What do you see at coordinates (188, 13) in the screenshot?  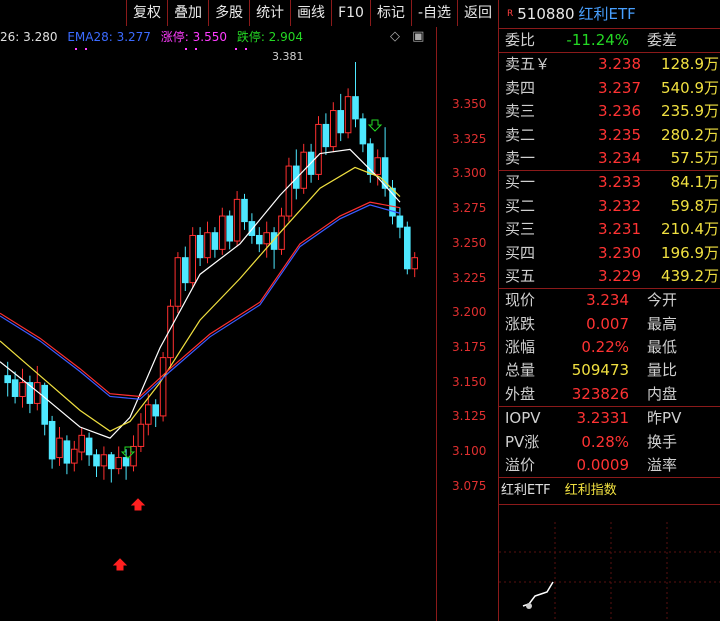 I see `overlay-button: 叠加` at bounding box center [188, 13].